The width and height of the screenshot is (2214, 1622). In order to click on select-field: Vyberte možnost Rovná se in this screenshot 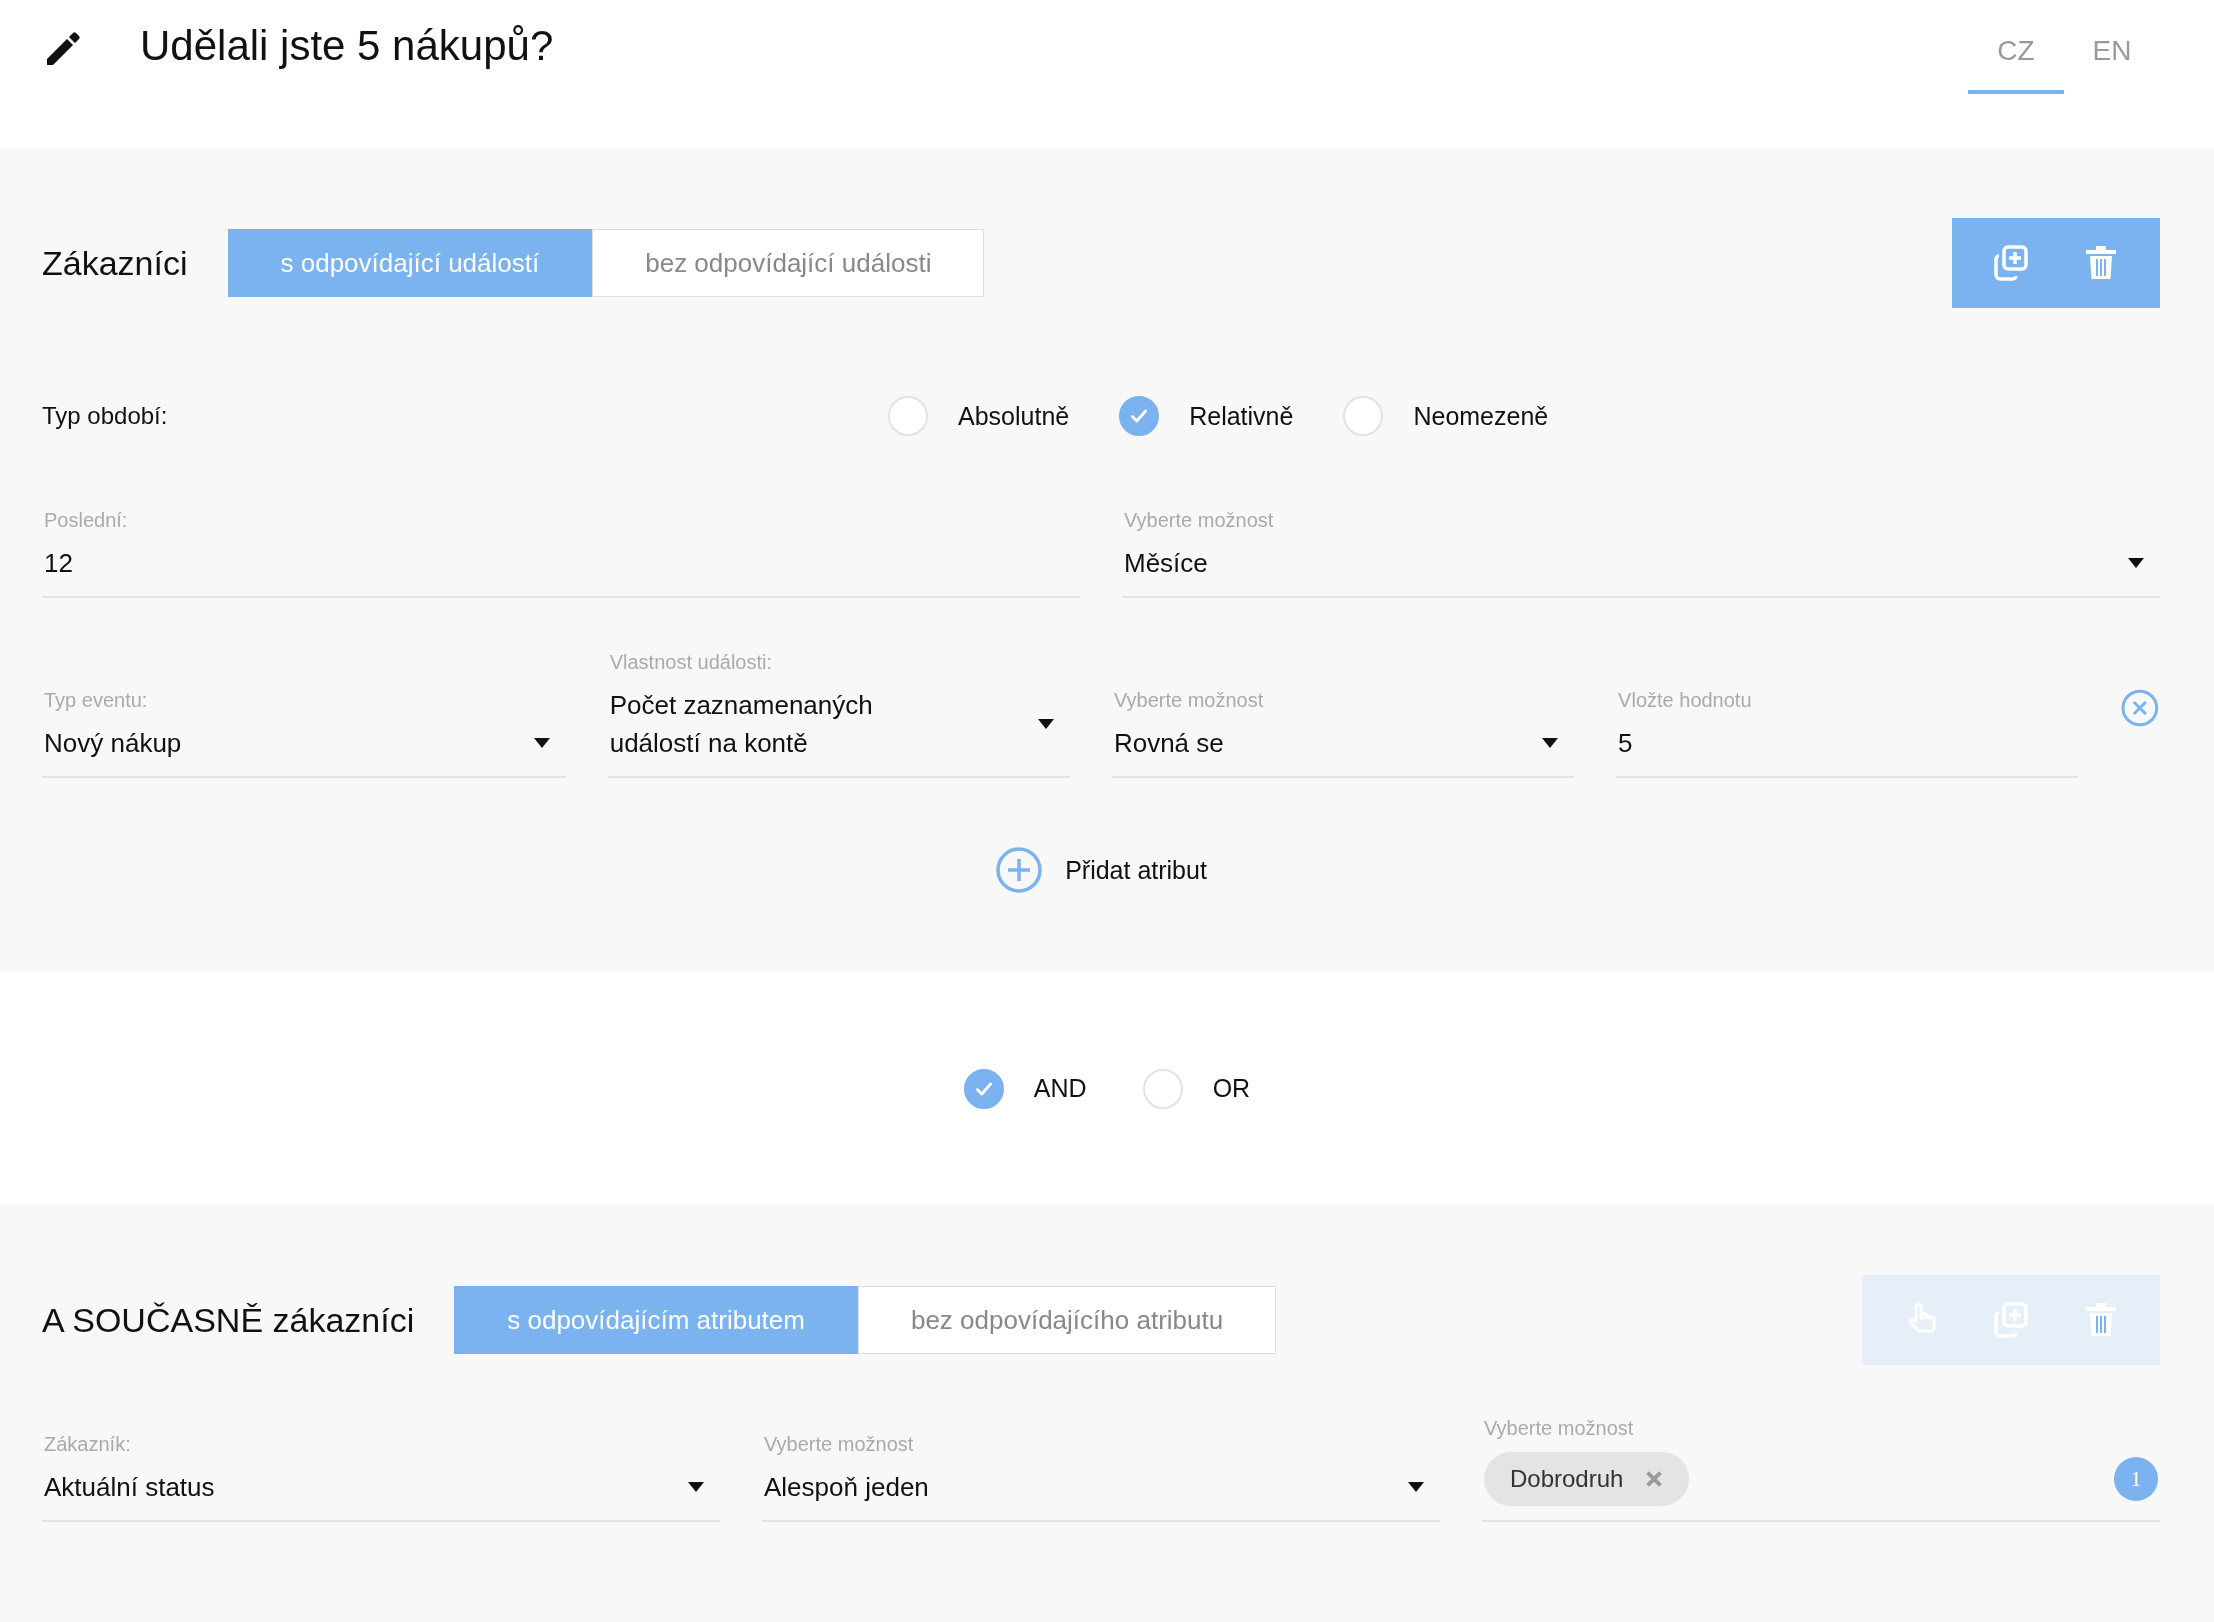, I will do `click(1343, 733)`.